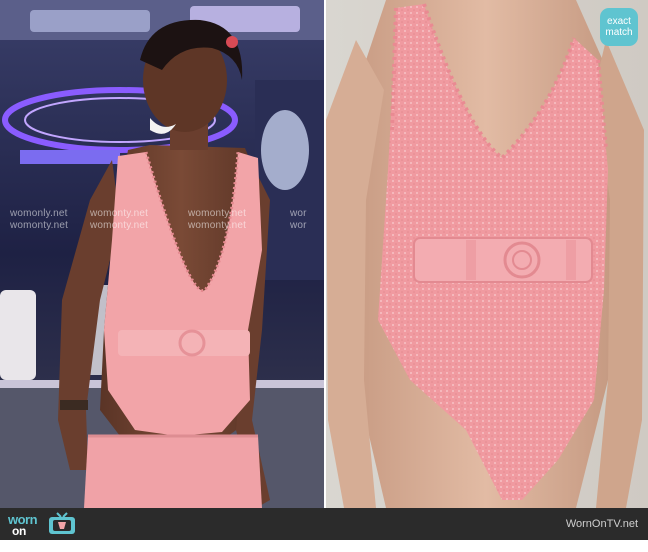 The height and width of the screenshot is (552, 648). Describe the element at coordinates (324, 530) in the screenshot. I see `footer-bar: worn on tv WornOnTV.net` at that location.